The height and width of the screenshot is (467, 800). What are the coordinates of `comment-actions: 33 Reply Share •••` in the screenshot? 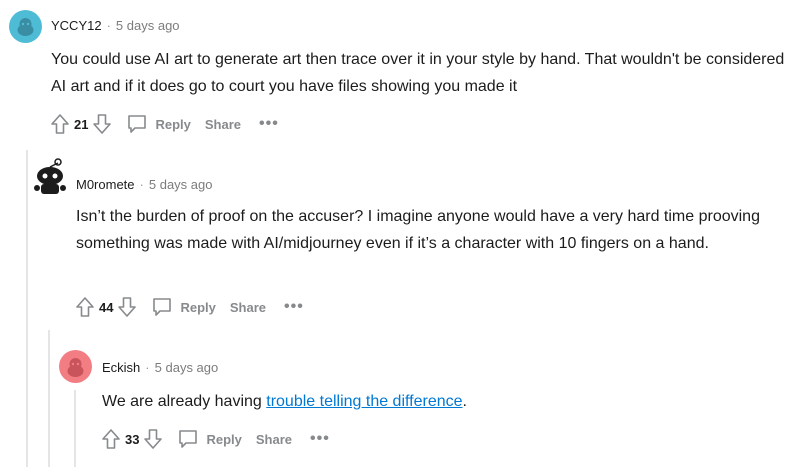 It's located at (215, 439).